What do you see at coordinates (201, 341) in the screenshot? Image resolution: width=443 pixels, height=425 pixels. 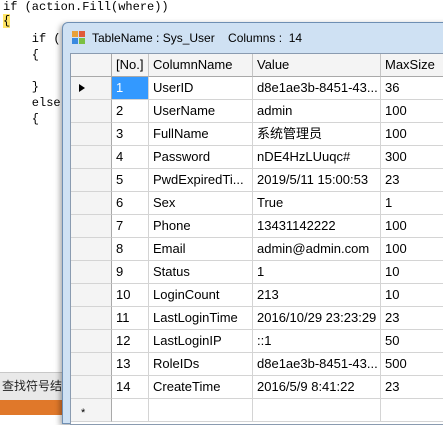 I see `cell-column-name: LastLoginIP` at bounding box center [201, 341].